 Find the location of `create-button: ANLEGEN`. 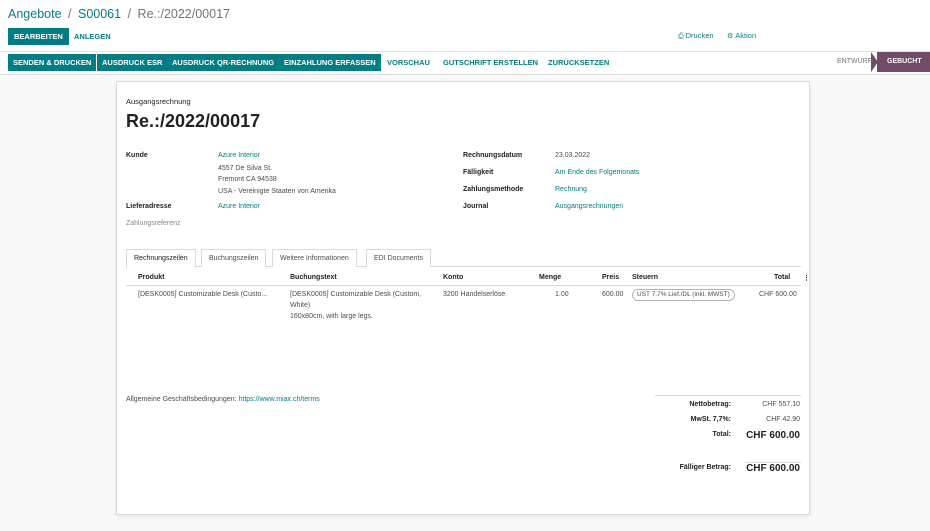

create-button: ANLEGEN is located at coordinates (92, 36).